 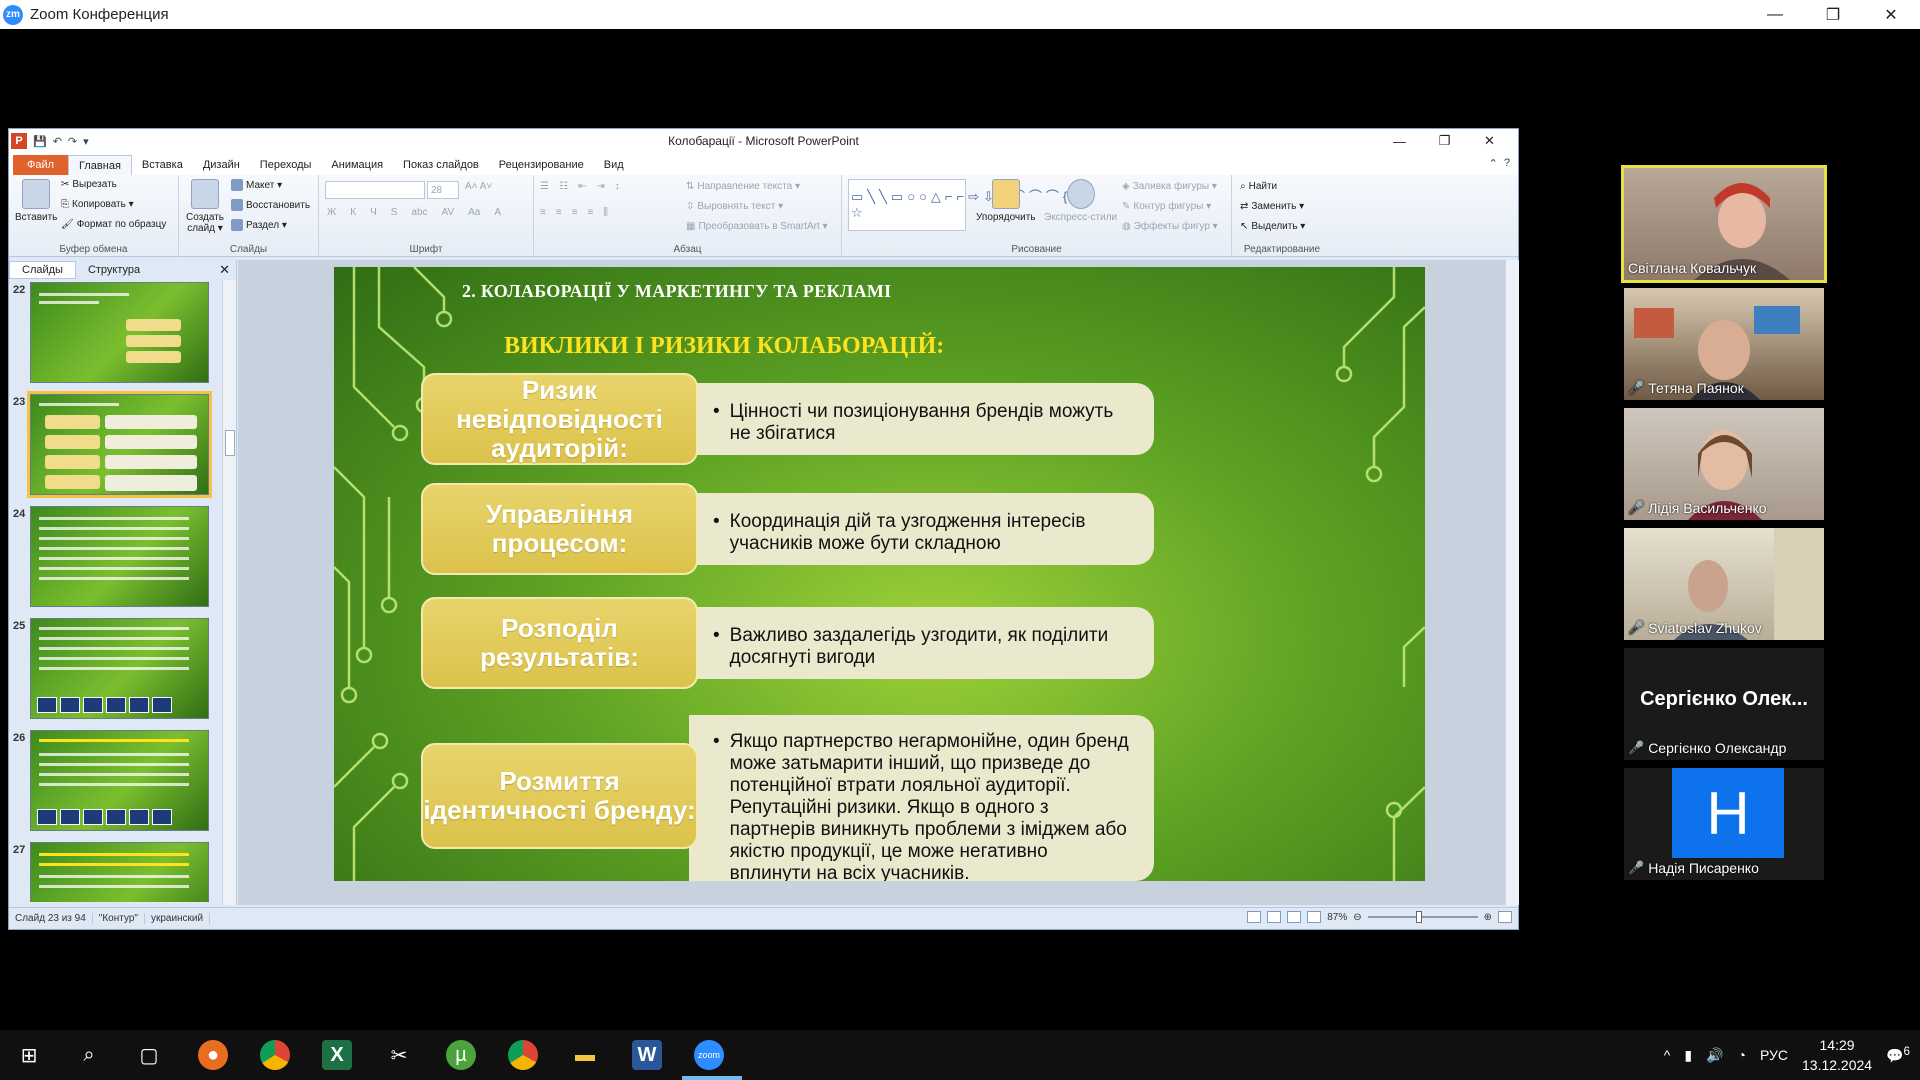 I want to click on find-button: ⌕ Найти, so click(x=1258, y=186).